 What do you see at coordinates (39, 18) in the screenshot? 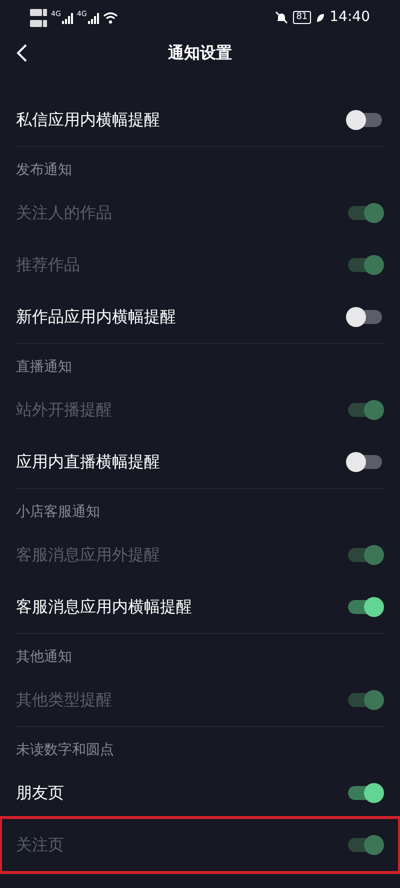
I see `sim-icon` at bounding box center [39, 18].